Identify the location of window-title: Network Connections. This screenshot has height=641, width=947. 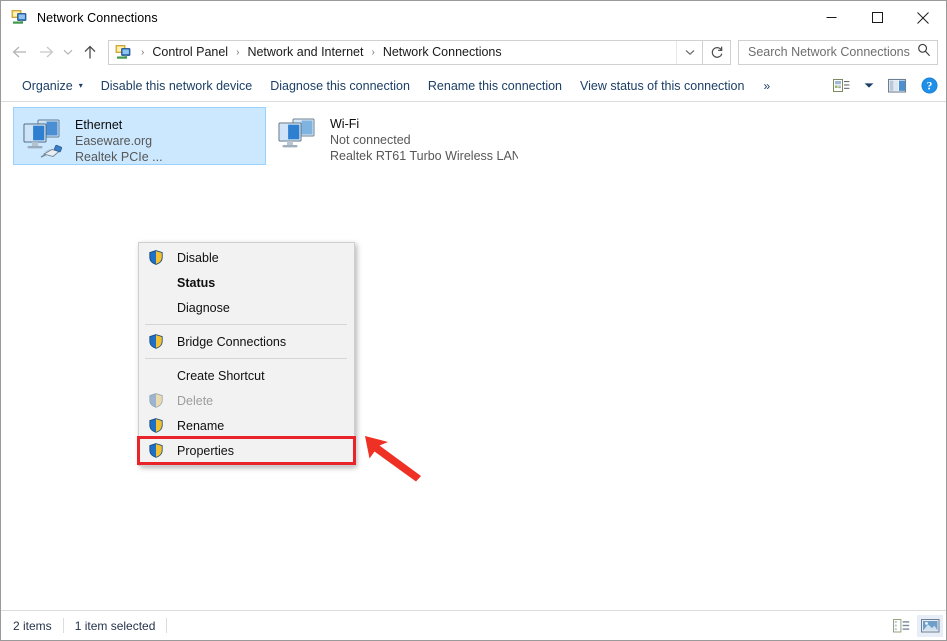
(97, 17).